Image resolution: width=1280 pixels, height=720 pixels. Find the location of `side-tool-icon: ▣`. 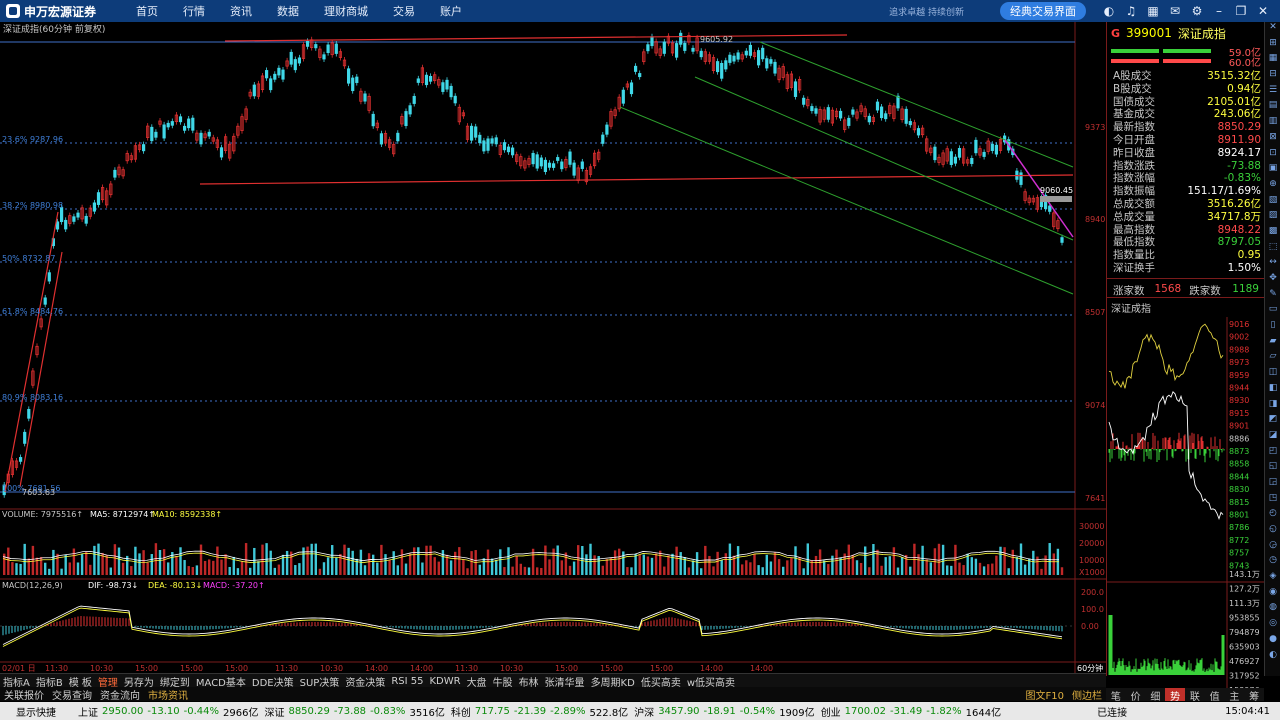

side-tool-icon: ▣ is located at coordinates (1272, 171).